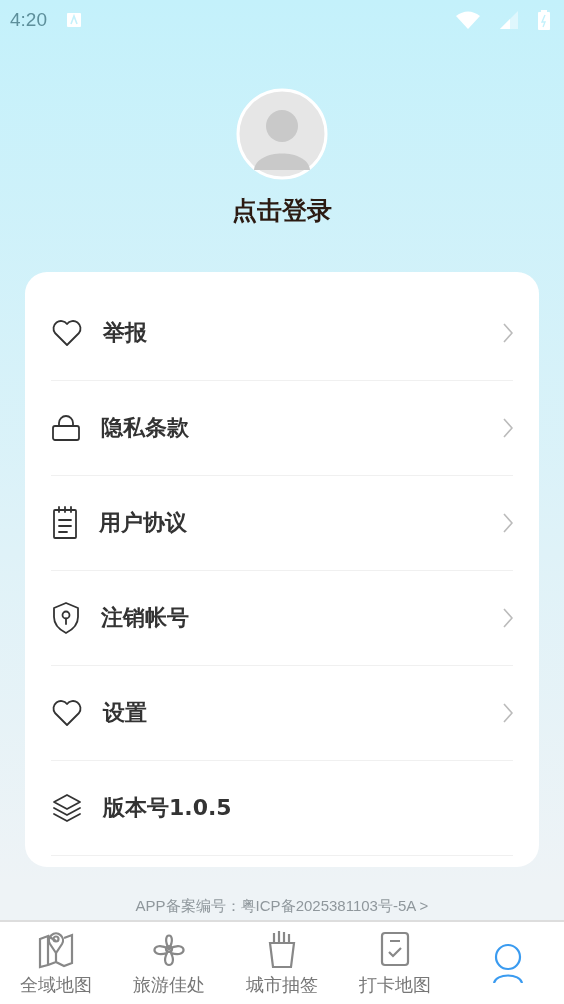 The height and width of the screenshot is (1004, 564). I want to click on shield-keyhole-icon, so click(66, 618).